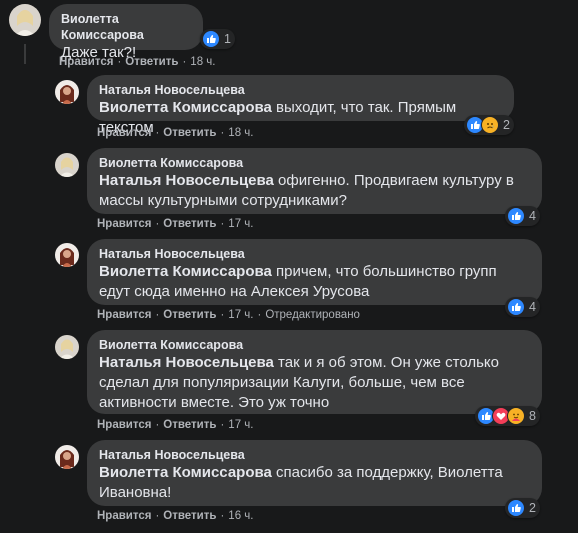 This screenshot has height=533, width=578. What do you see at coordinates (240, 516) in the screenshot?
I see `timestamp: 16 ч.` at bounding box center [240, 516].